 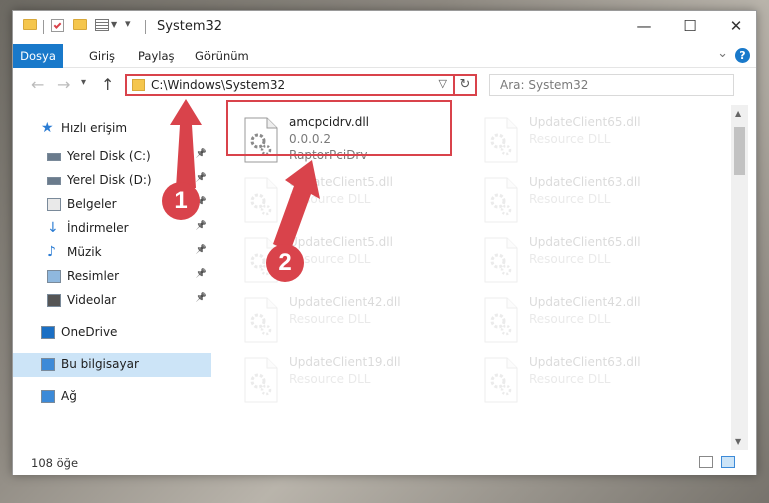 What do you see at coordinates (55, 463) in the screenshot?
I see `item-count: 108 öğe` at bounding box center [55, 463].